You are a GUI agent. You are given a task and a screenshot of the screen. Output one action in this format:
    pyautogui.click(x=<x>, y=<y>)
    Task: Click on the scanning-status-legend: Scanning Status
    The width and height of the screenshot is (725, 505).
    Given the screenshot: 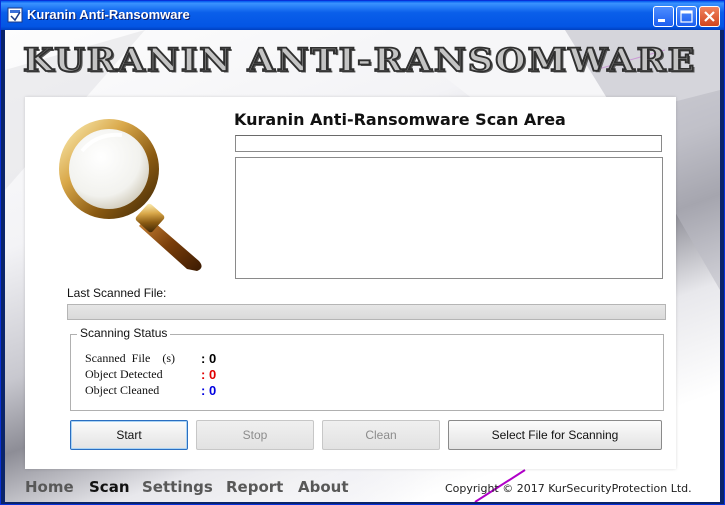 What is the action you would take?
    pyautogui.click(x=124, y=333)
    